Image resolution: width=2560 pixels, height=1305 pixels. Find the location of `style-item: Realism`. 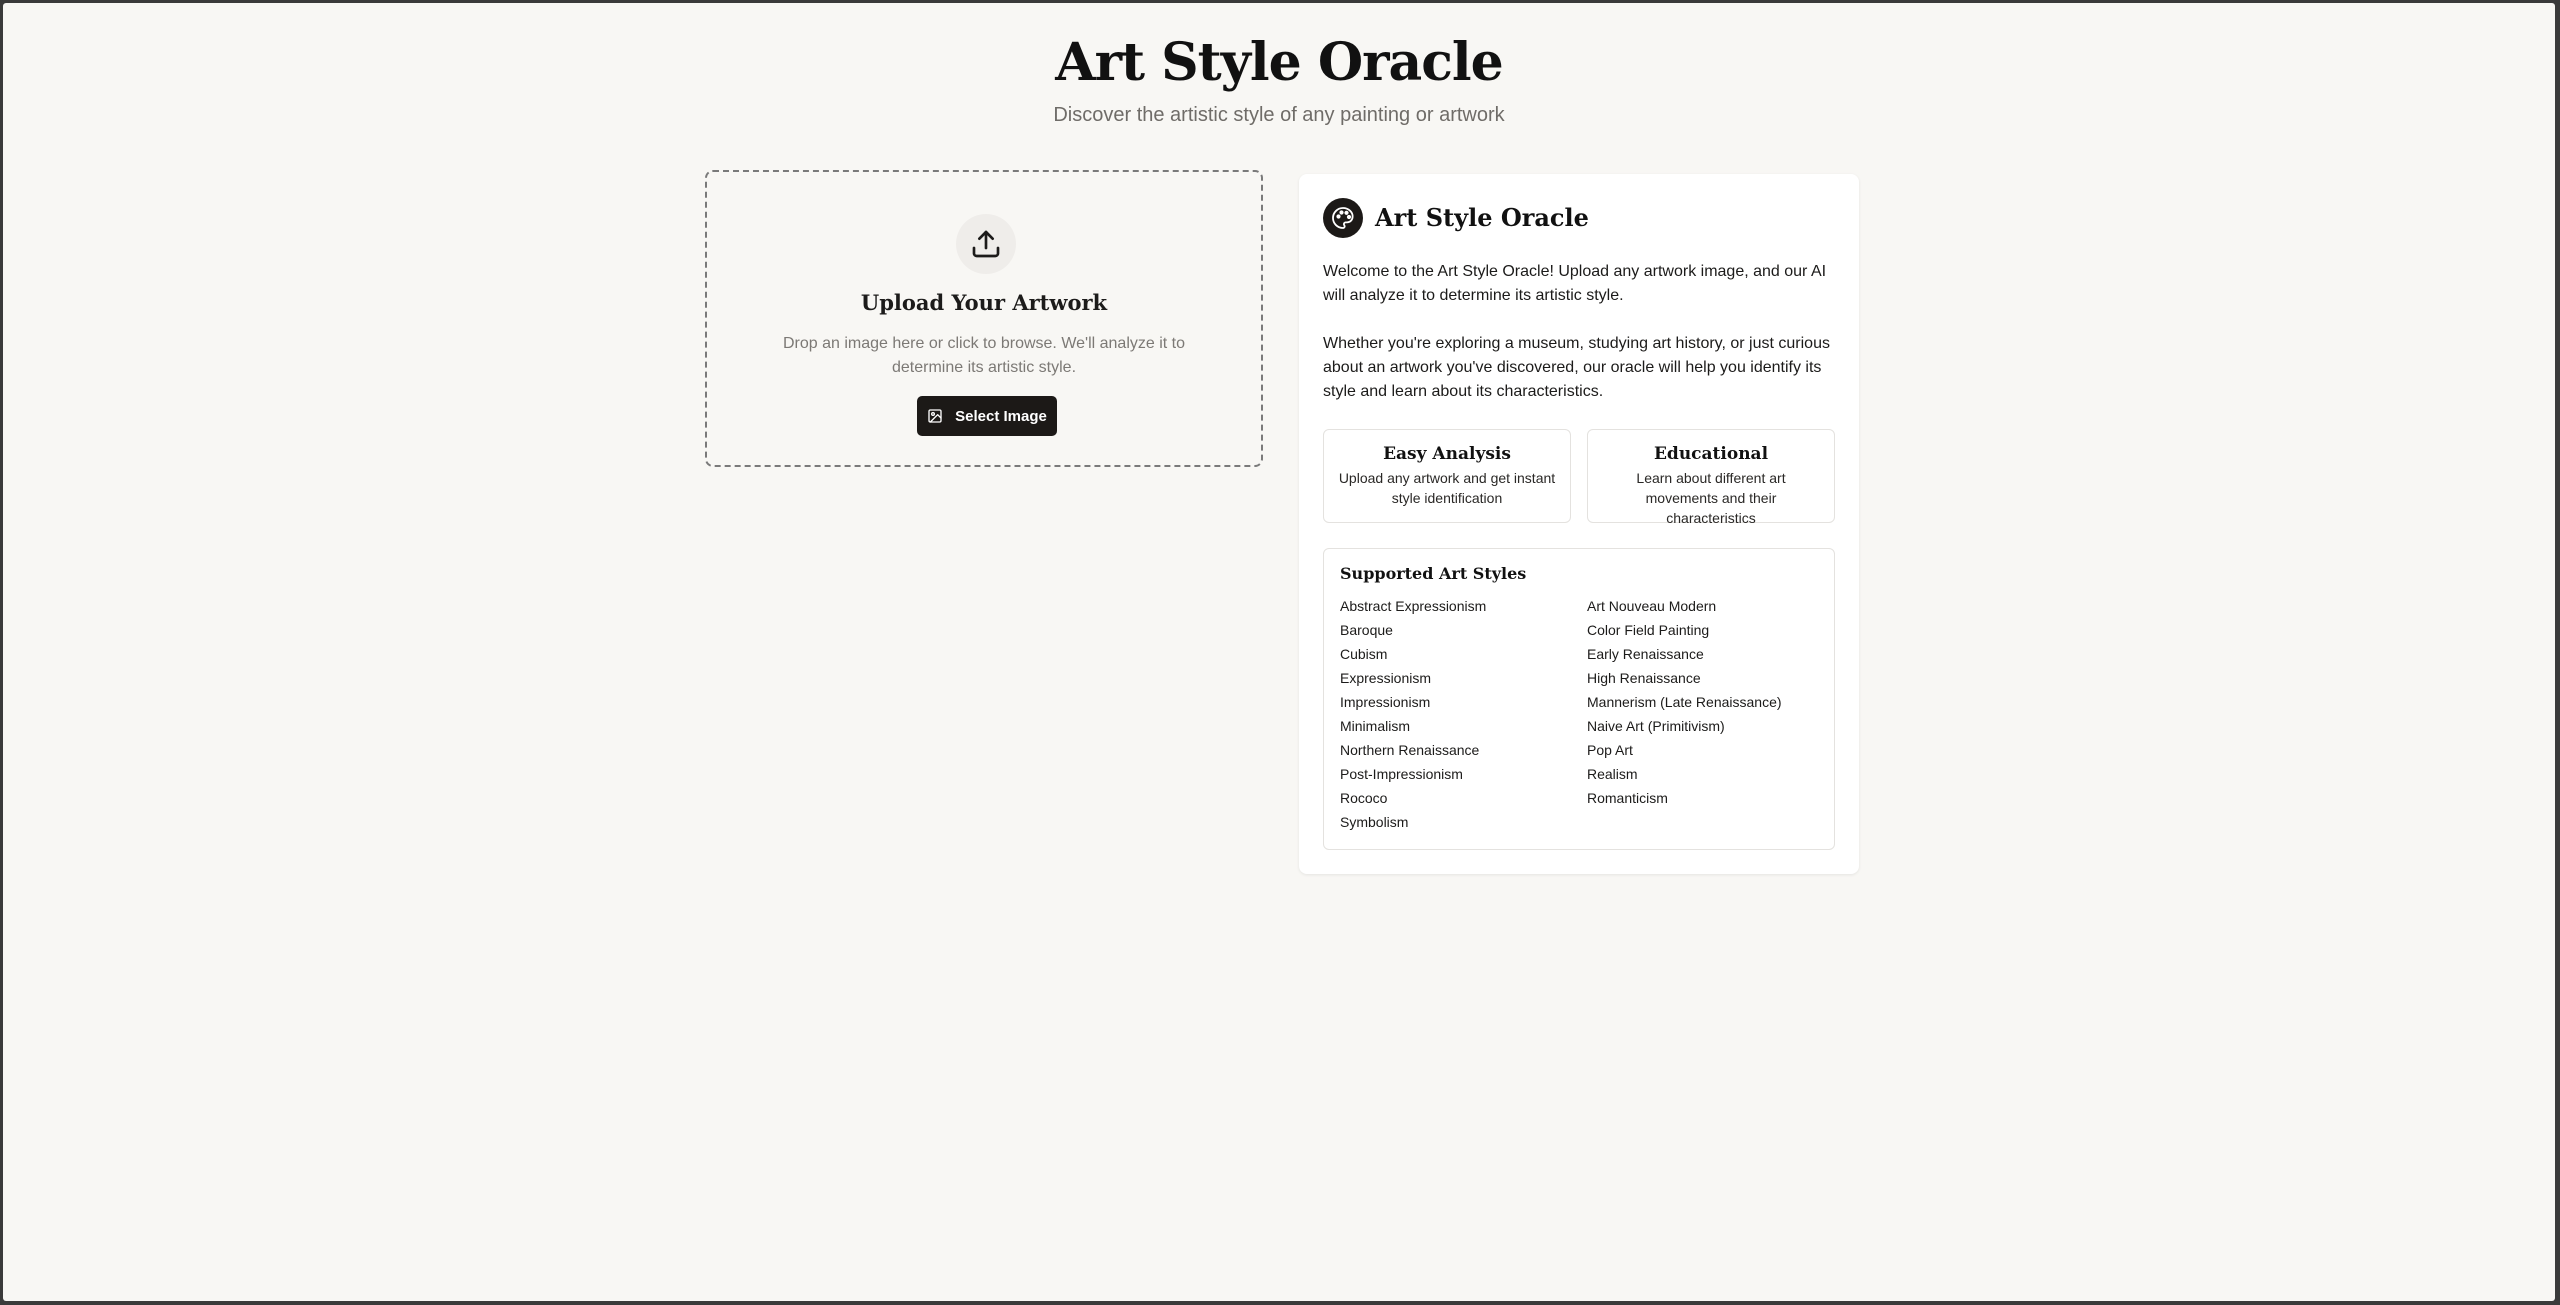

style-item: Realism is located at coordinates (1612, 774).